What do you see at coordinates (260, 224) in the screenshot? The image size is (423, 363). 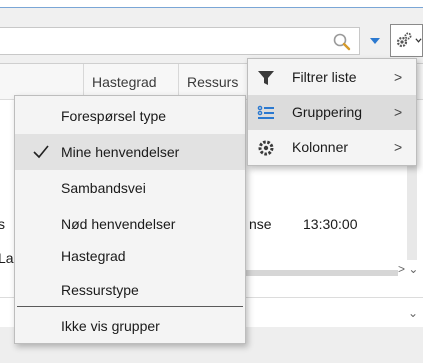 I see `cell-ressurstype: nse` at bounding box center [260, 224].